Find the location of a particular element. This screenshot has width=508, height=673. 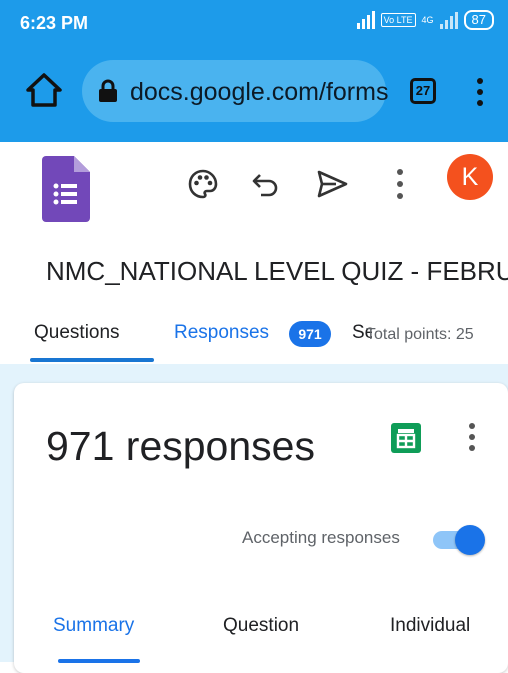

forms-toolbar: K is located at coordinates (254, 190).